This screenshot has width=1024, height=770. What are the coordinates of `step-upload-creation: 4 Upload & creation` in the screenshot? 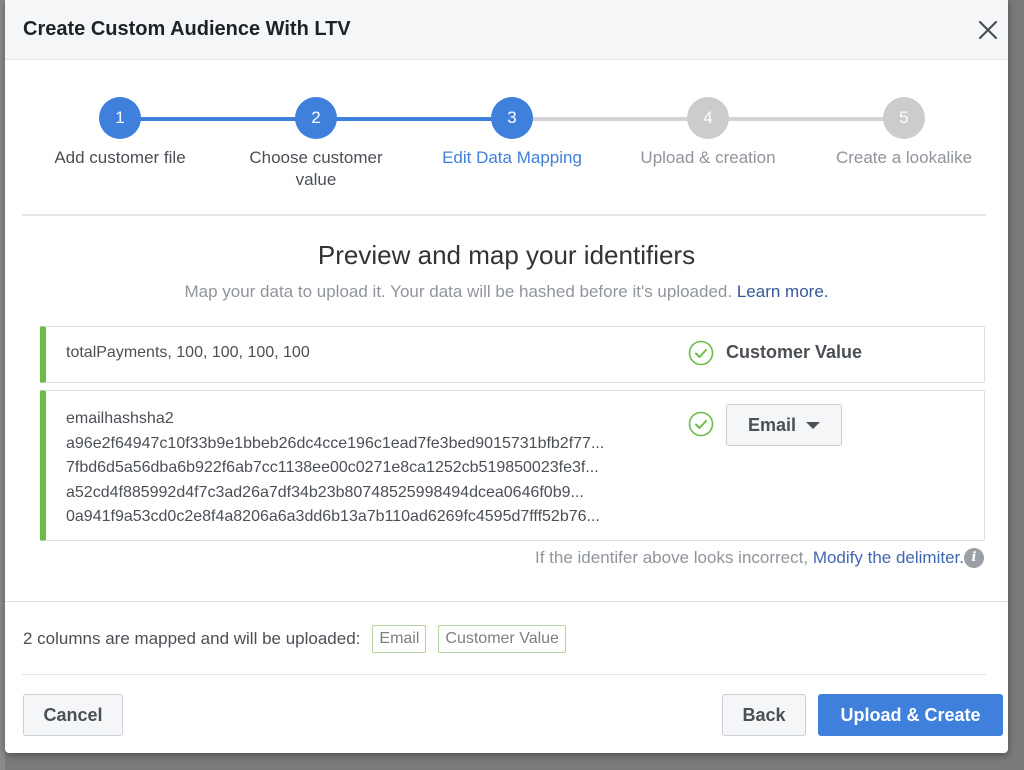 It's located at (708, 133).